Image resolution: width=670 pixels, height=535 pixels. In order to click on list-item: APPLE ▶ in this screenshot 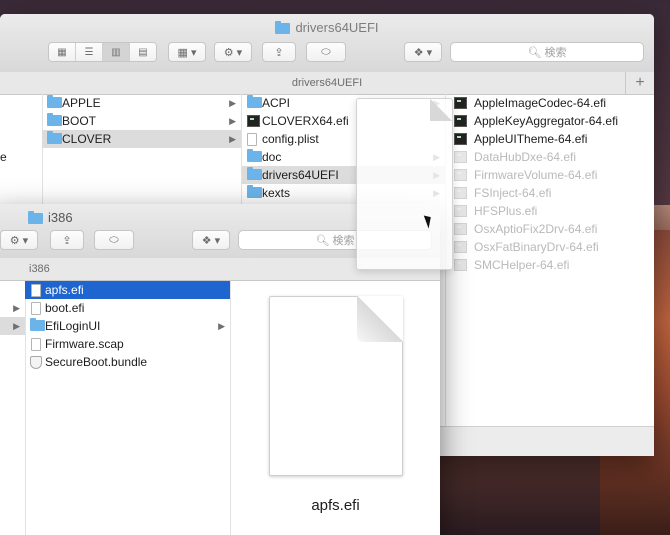, I will do `click(141, 103)`.